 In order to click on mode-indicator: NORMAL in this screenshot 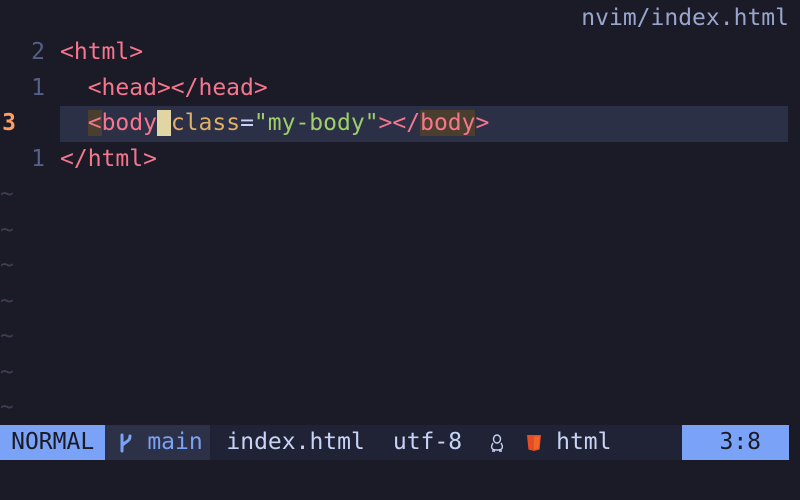, I will do `click(53, 442)`.